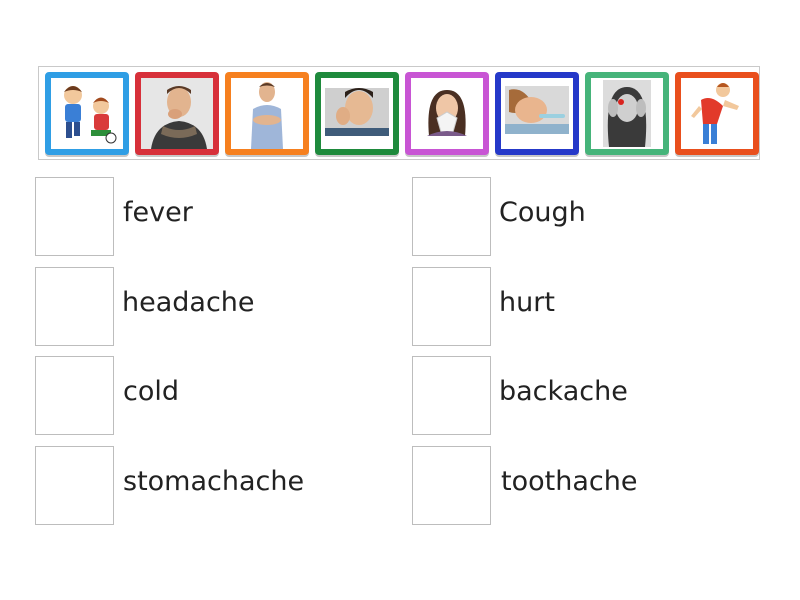  I want to click on image-tray, so click(399, 113).